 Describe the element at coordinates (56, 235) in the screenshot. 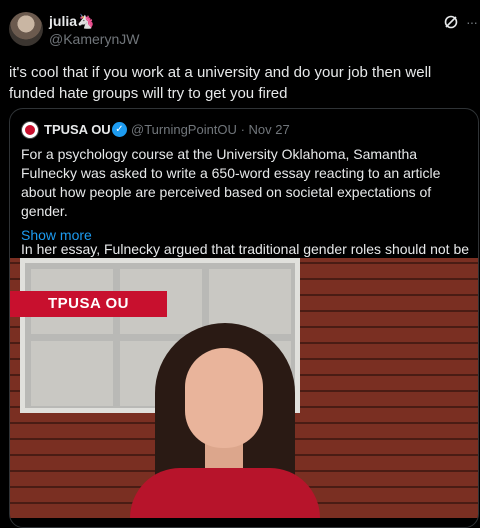

I see `show-more-link: Show more` at that location.